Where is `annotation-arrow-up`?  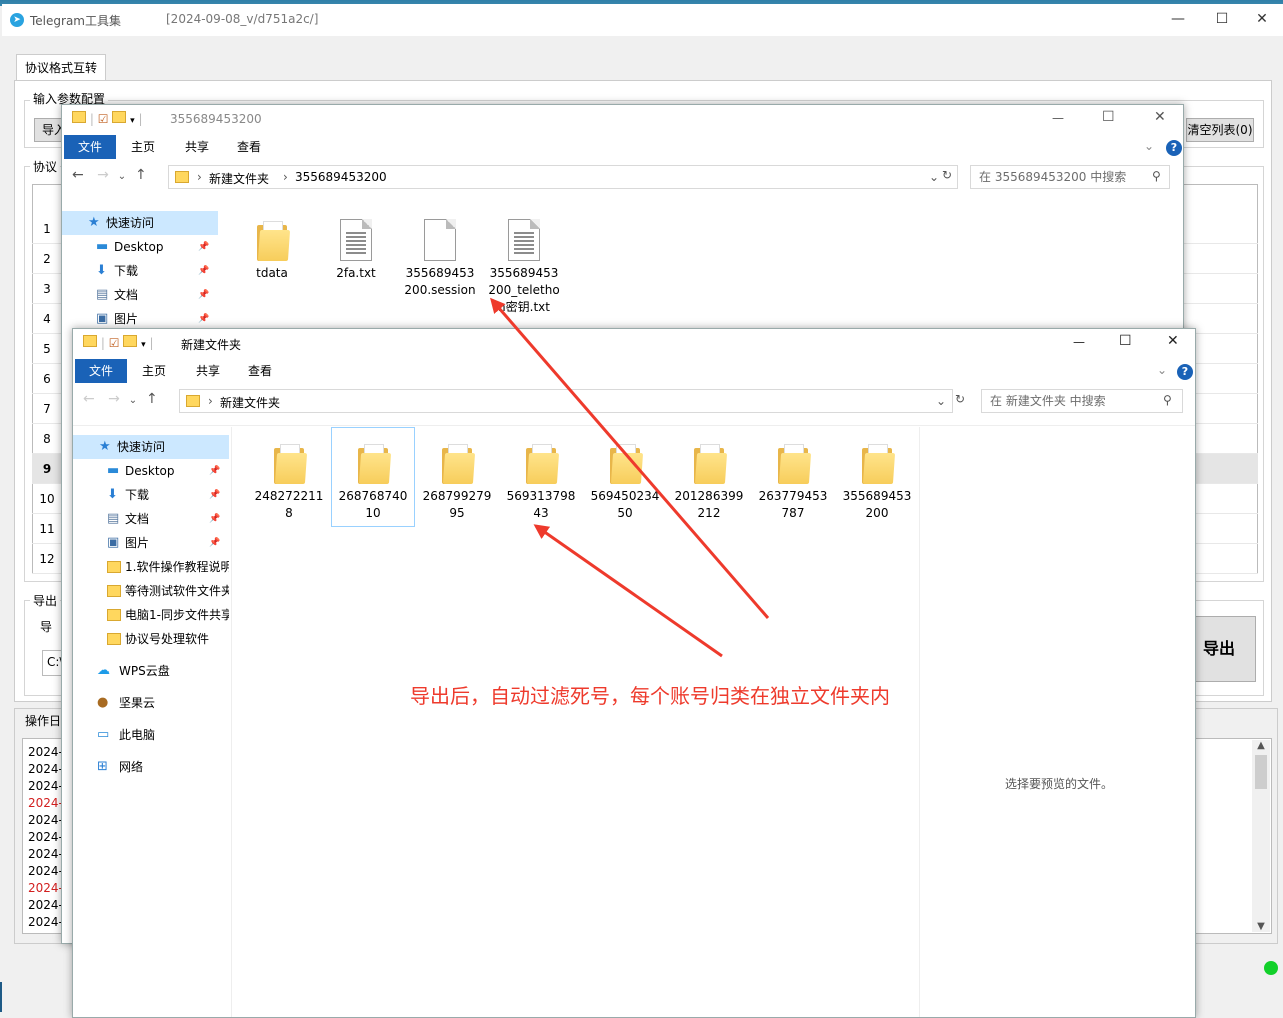
annotation-arrow-up is located at coordinates (630, 458).